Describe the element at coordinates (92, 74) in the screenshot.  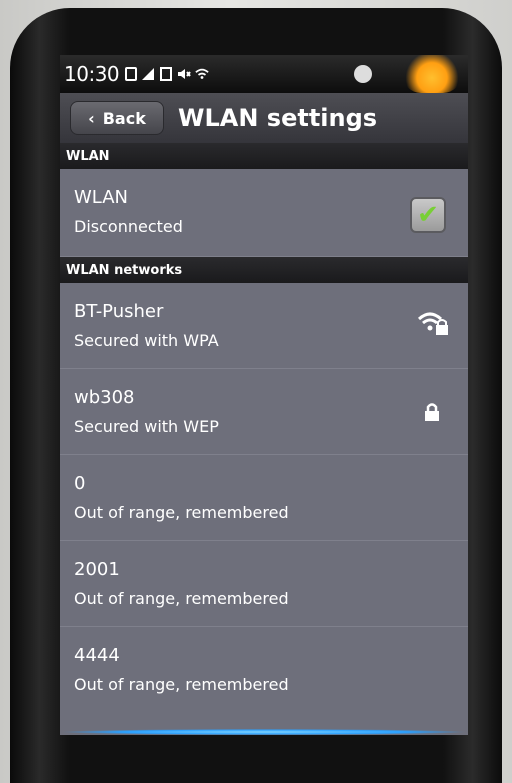
I see `status-time: 10:30` at that location.